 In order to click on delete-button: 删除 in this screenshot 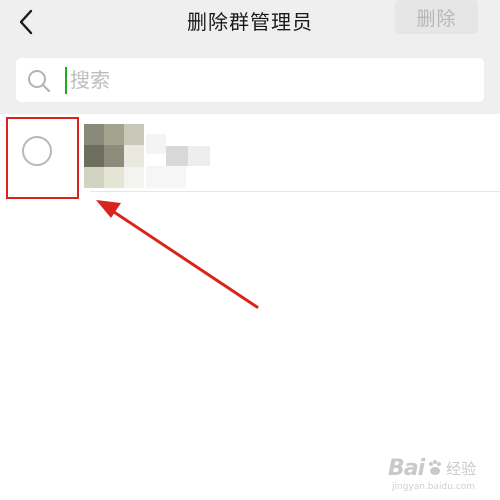, I will do `click(436, 17)`.